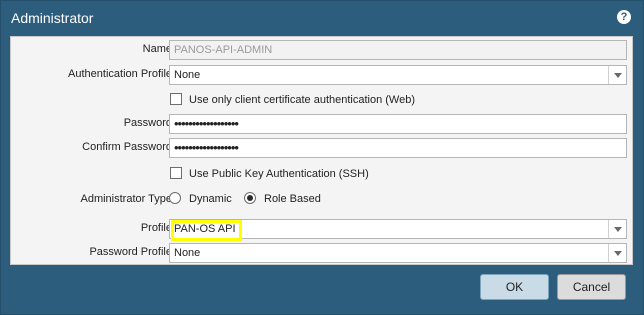 This screenshot has width=644, height=315. I want to click on client-cert-checkbox, so click(176, 99).